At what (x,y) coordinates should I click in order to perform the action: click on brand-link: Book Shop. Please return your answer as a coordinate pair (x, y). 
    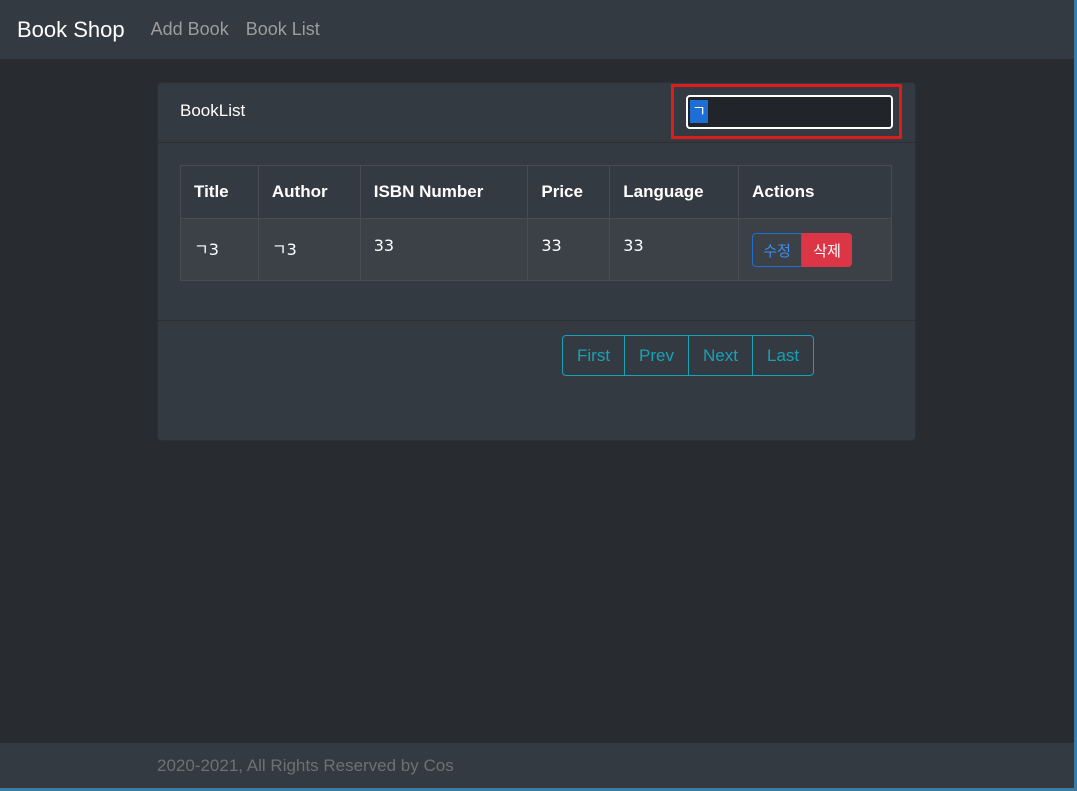
    Looking at the image, I should click on (71, 30).